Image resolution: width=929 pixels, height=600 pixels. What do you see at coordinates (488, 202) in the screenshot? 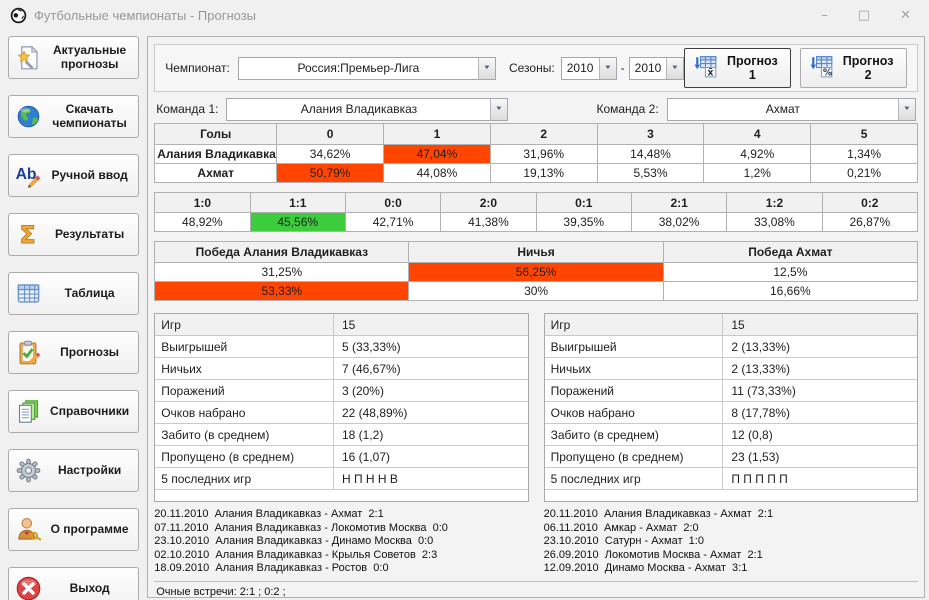
I see `score-header-cell: 2:0` at bounding box center [488, 202].